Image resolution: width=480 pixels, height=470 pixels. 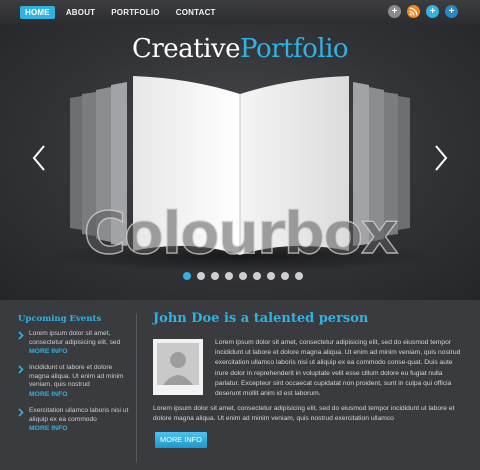 I want to click on slider-pagination, so click(x=243, y=276).